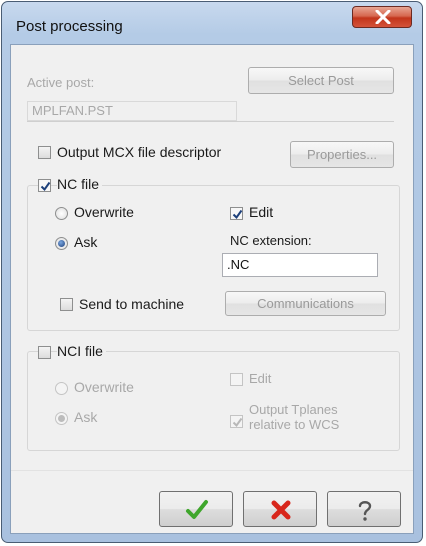  Describe the element at coordinates (104, 387) in the screenshot. I see `nci-overwrite-label: Overwrite` at that location.